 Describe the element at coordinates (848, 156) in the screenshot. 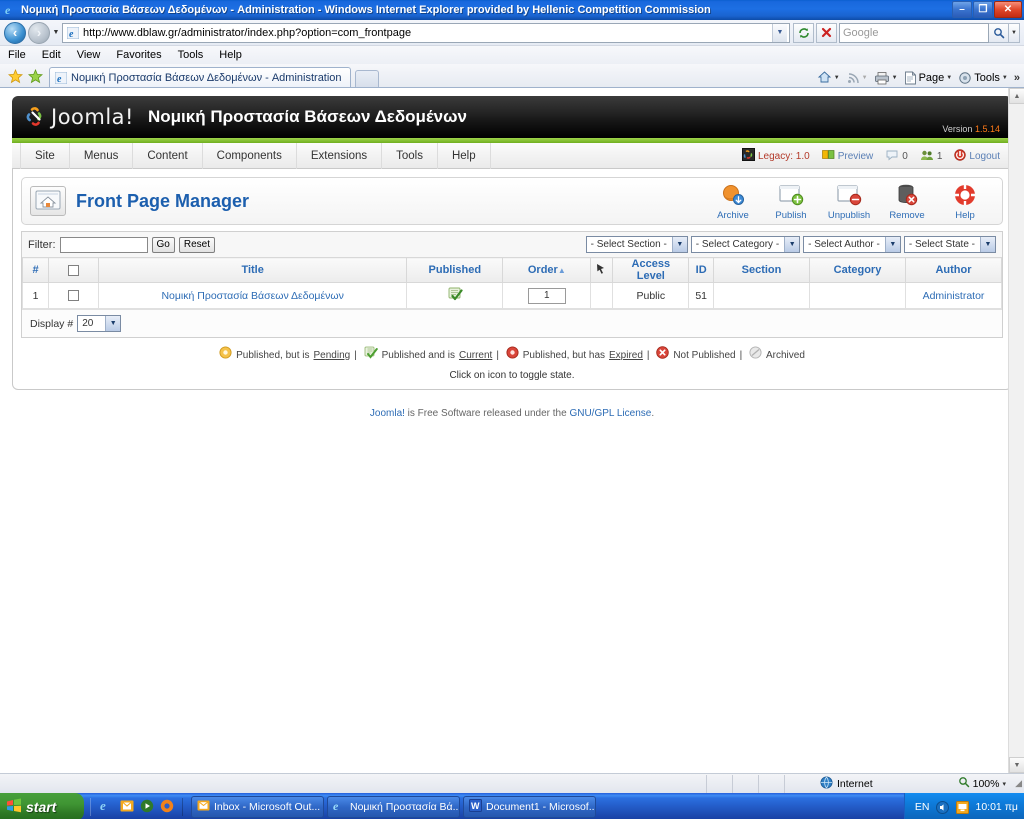

I see `preview-link: Preview` at that location.